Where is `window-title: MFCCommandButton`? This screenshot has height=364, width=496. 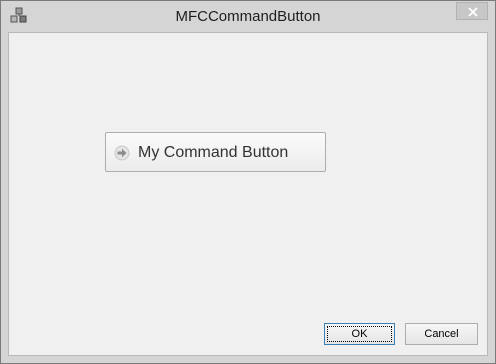
window-title: MFCCommandButton is located at coordinates (248, 16).